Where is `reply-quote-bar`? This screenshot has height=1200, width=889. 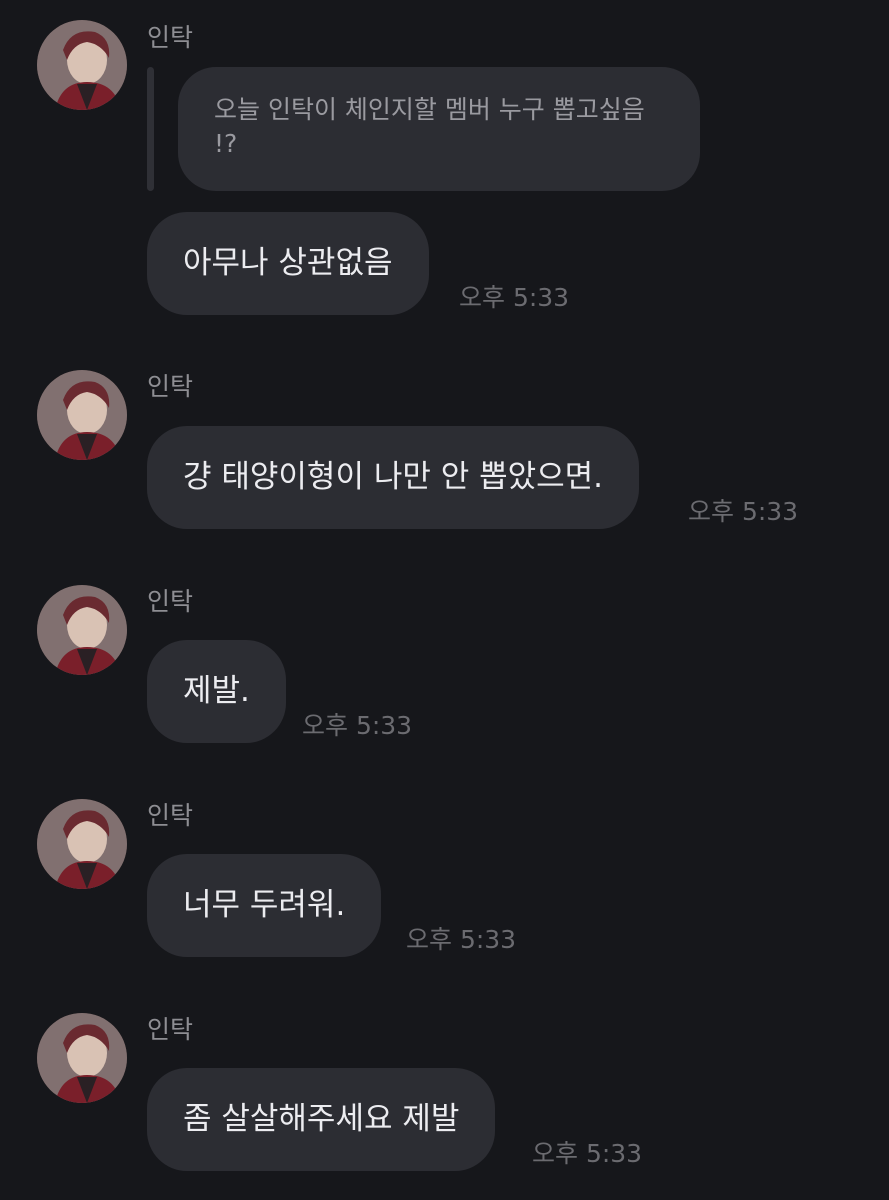 reply-quote-bar is located at coordinates (150, 129).